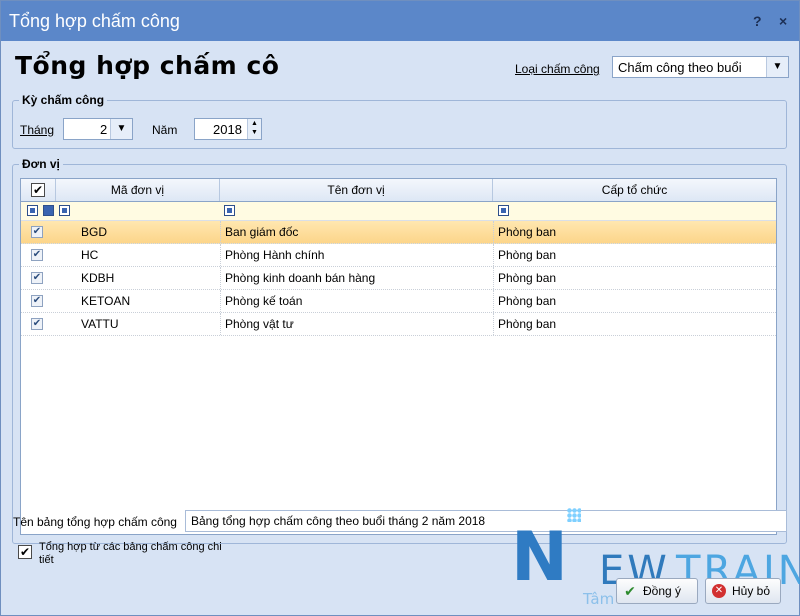  What do you see at coordinates (751, 591) in the screenshot?
I see `huy-bo-label: Hủy bỏ` at bounding box center [751, 591].